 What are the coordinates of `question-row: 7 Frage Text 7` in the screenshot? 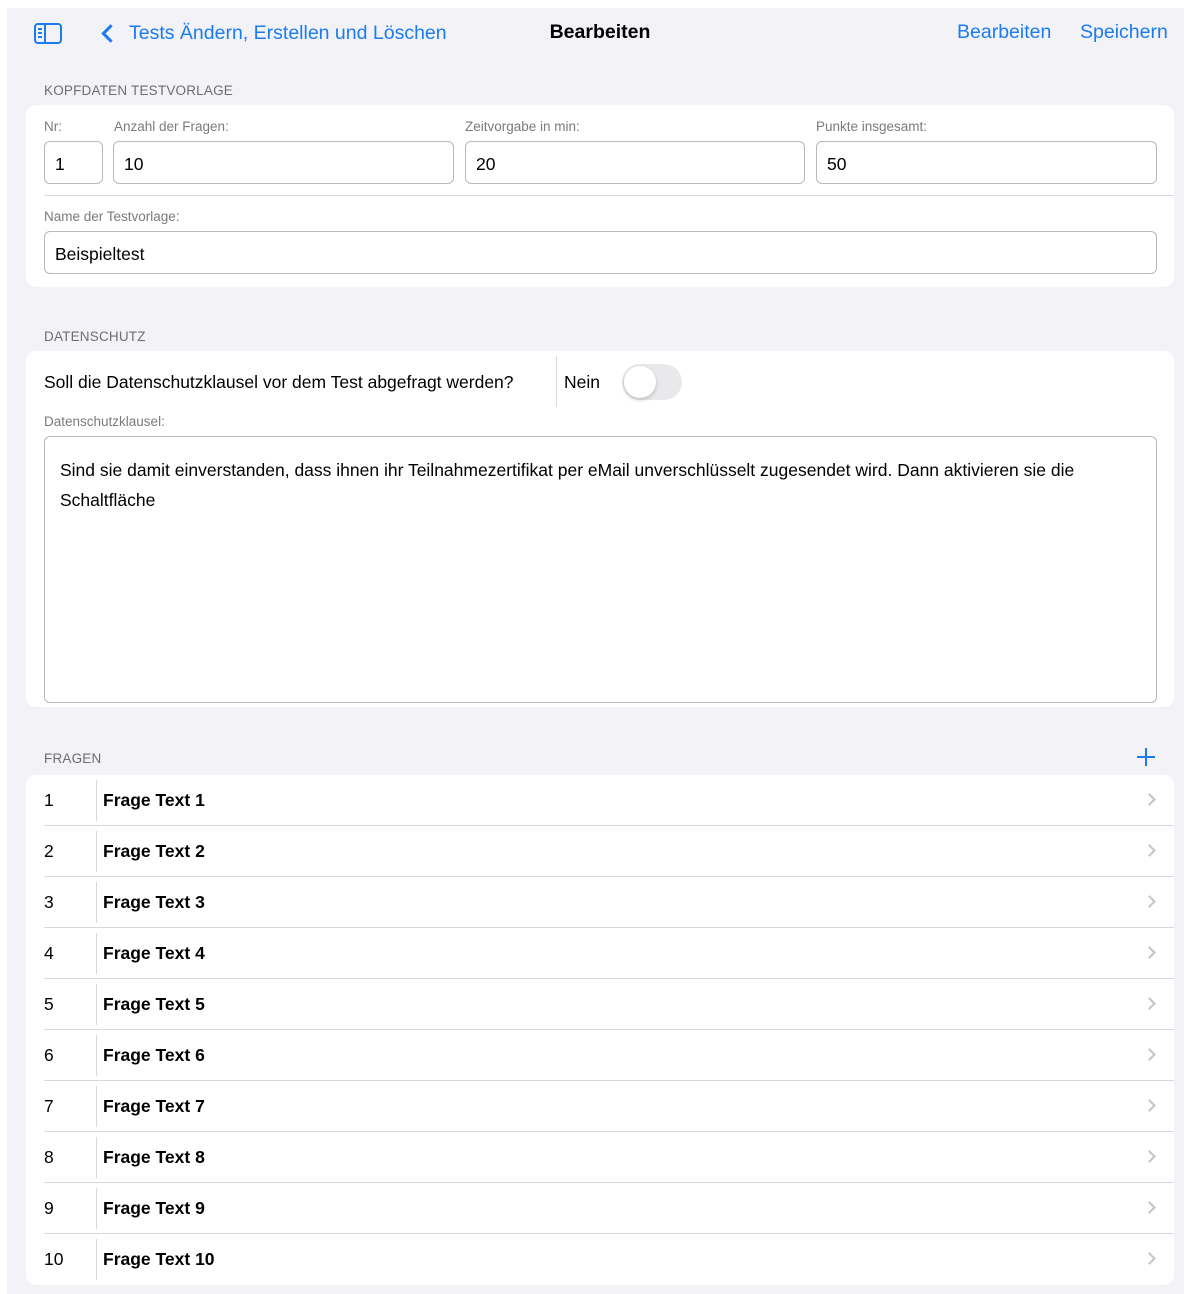 It's located at (600, 1106).